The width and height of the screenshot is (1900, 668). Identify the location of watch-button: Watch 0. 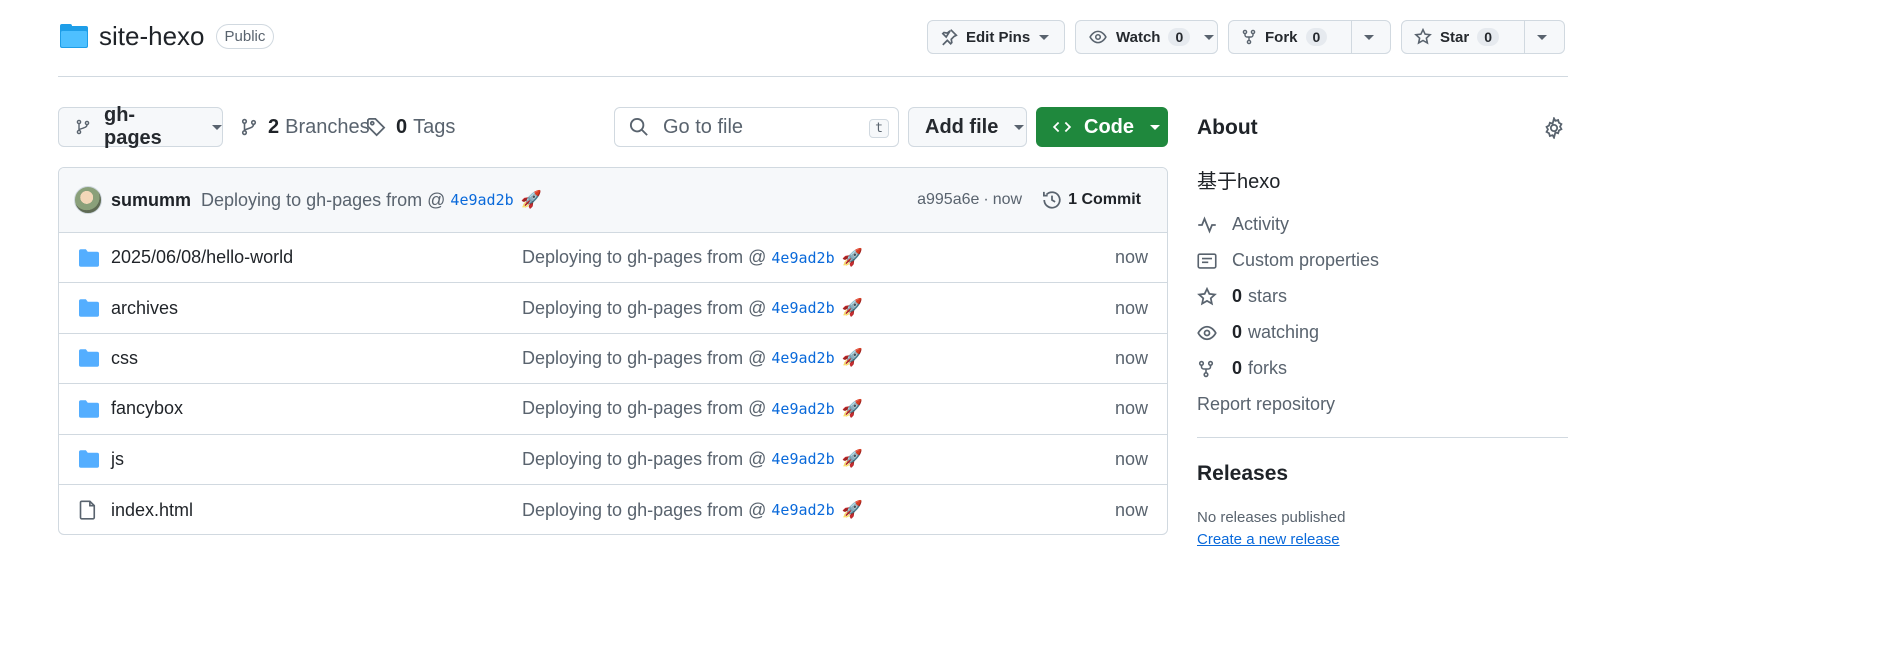
(1146, 37).